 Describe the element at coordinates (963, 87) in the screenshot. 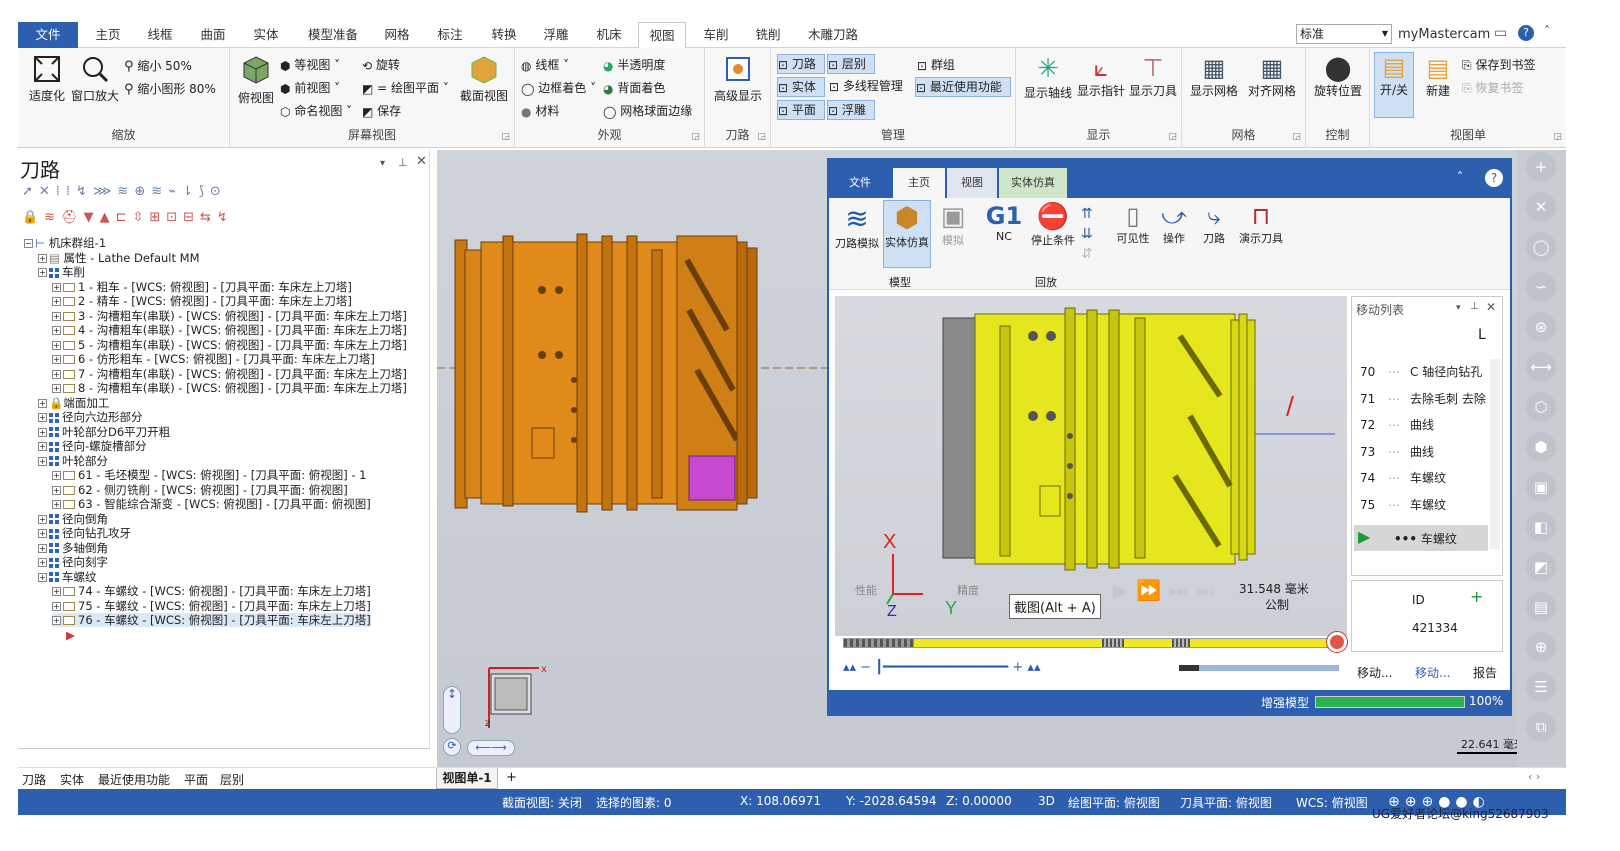

I see `manager-recent-toggle: ⊡ 最近使用功能` at that location.